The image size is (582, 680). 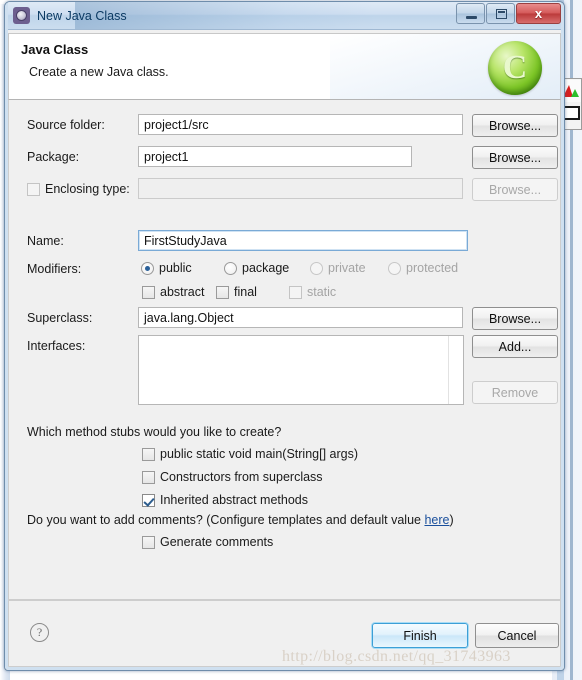 What do you see at coordinates (284, 633) in the screenshot?
I see `dialog-footer: ? Finish Cancel` at bounding box center [284, 633].